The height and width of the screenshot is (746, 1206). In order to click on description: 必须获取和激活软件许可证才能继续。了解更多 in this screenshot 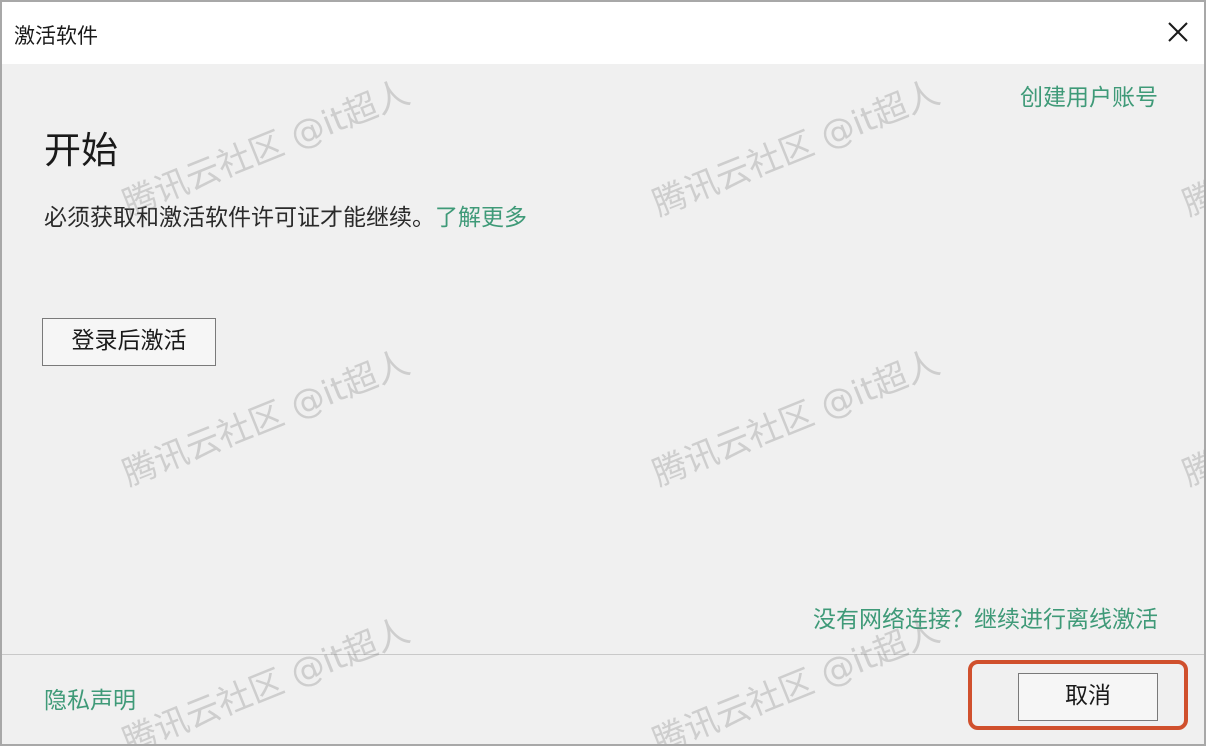, I will do `click(285, 215)`.